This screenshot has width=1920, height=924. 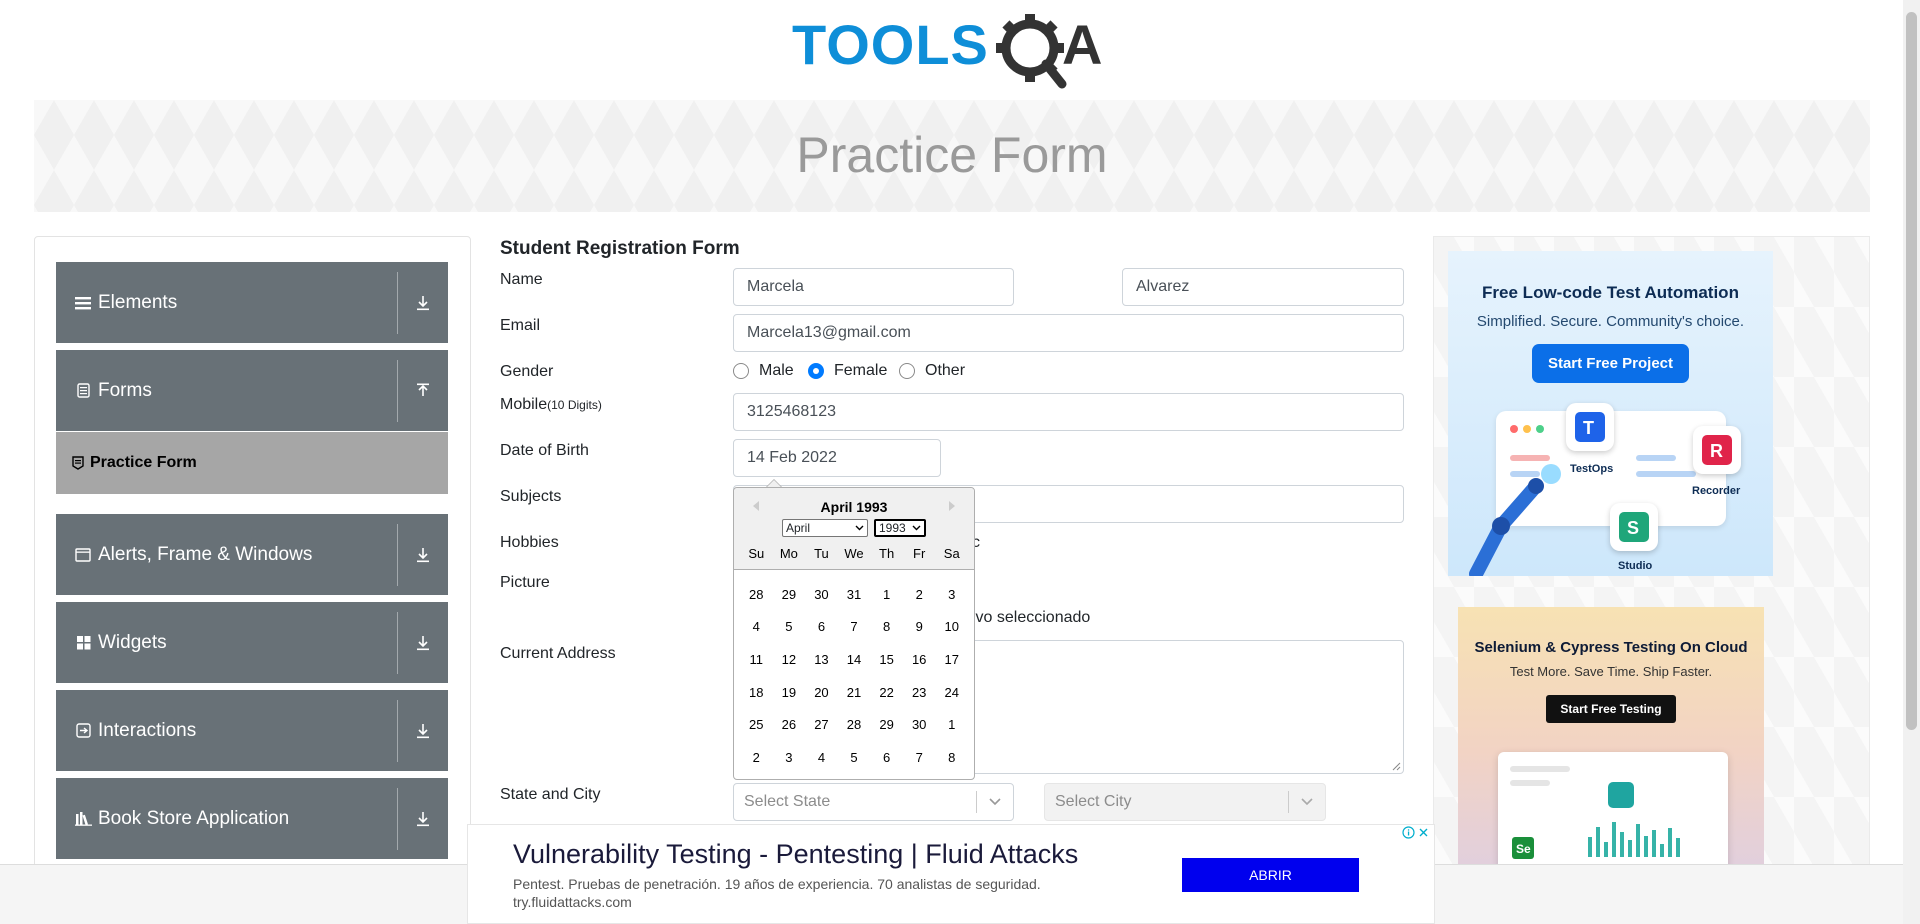 I want to click on mobile-label: Mobile(10 Digits), so click(x=551, y=404).